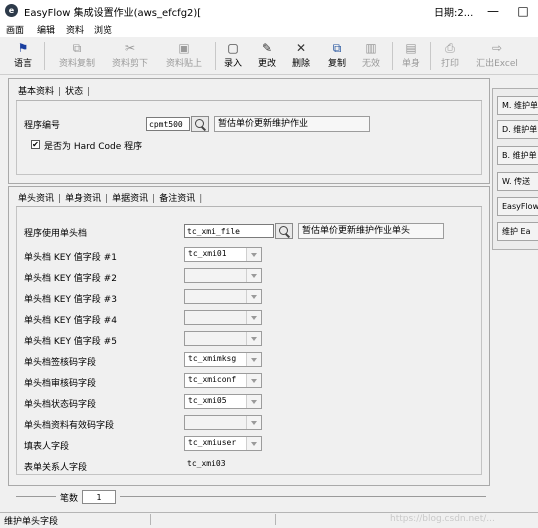 The width and height of the screenshot is (538, 528). Describe the element at coordinates (113, 13) in the screenshot. I see `window-title: EasyFlow 集成设置作业(aws_efcfg2)[` at that location.